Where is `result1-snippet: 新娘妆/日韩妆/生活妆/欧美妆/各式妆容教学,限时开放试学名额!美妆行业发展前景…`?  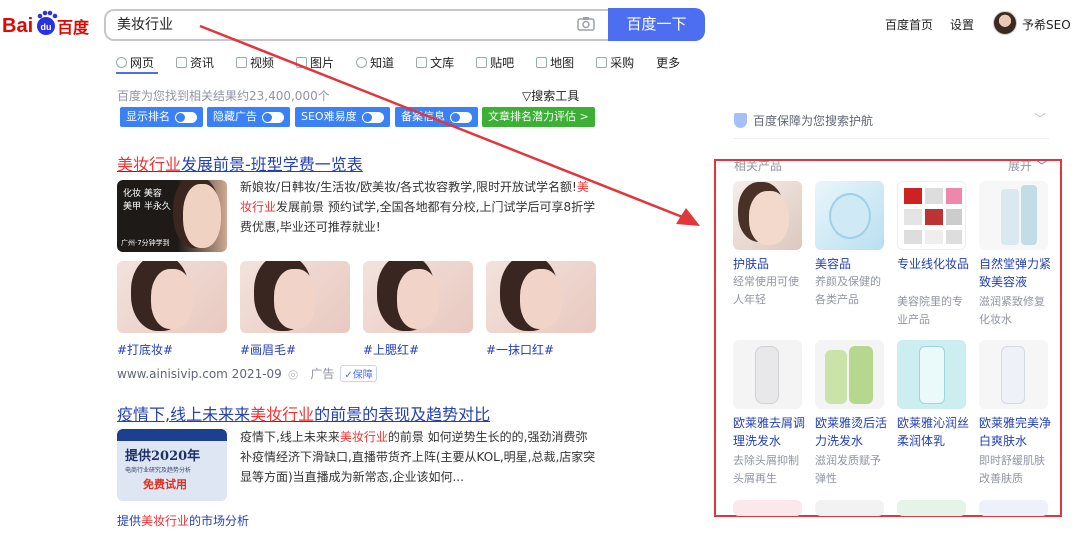 result1-snippet: 新娘妆/日韩妆/生活妆/欧美妆/各式妆容教学,限时开放试学名额!美妆行业发展前景… is located at coordinates (418, 207).